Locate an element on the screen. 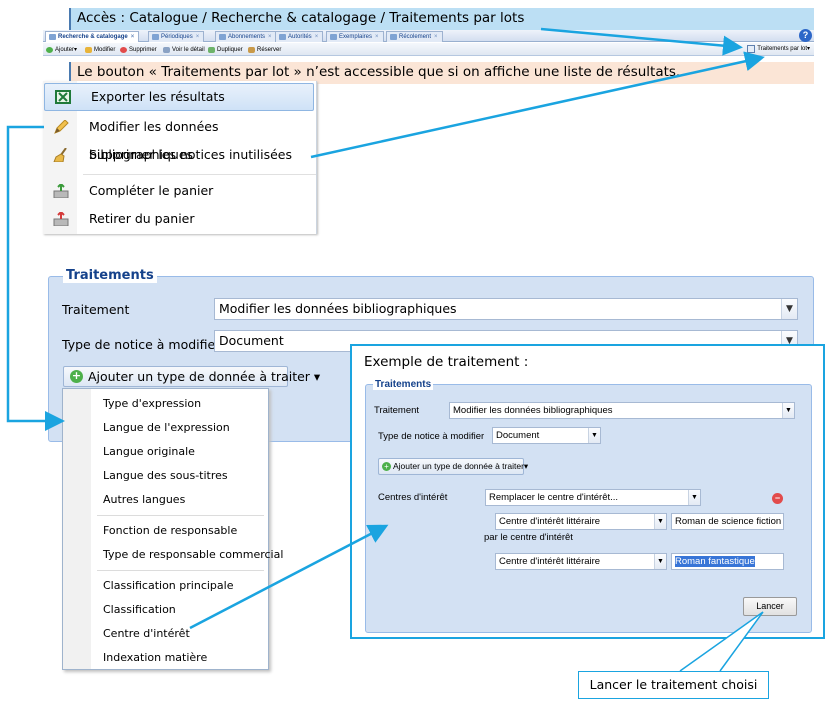  view-detail-button: Voir le détail is located at coordinates (184, 50).